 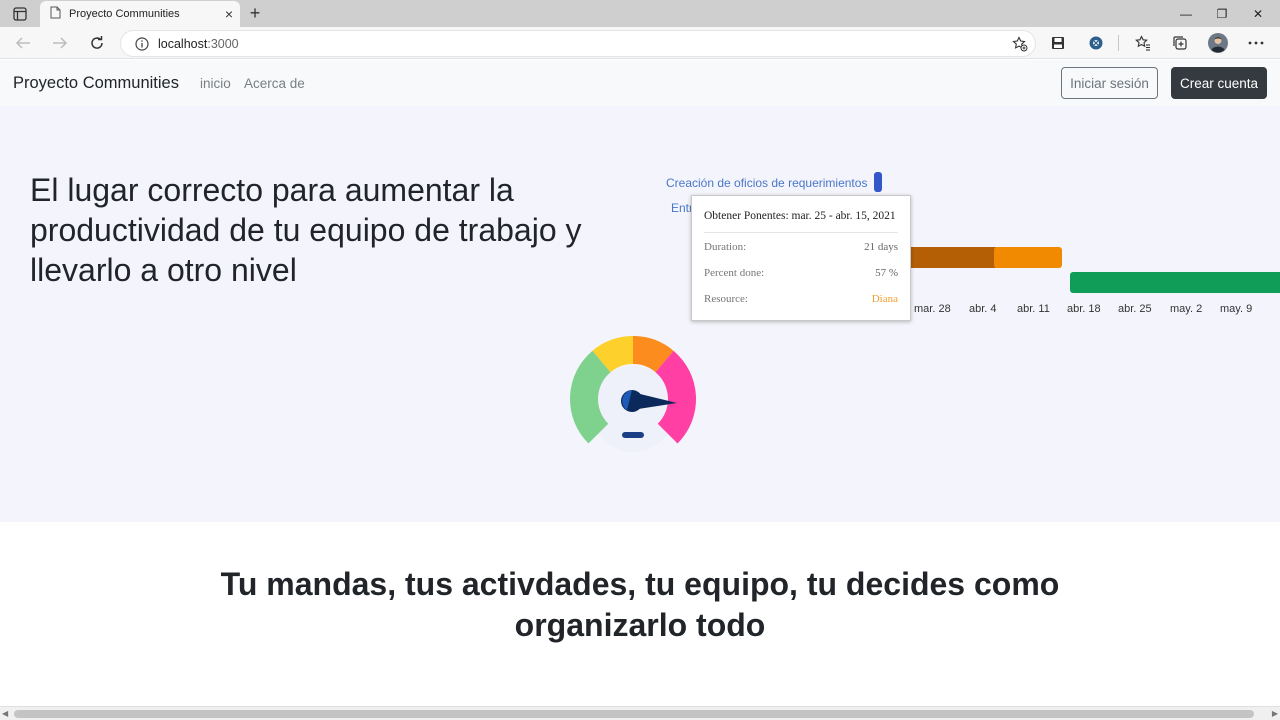 What do you see at coordinates (1020, 44) in the screenshot?
I see `add-favorite-icon` at bounding box center [1020, 44].